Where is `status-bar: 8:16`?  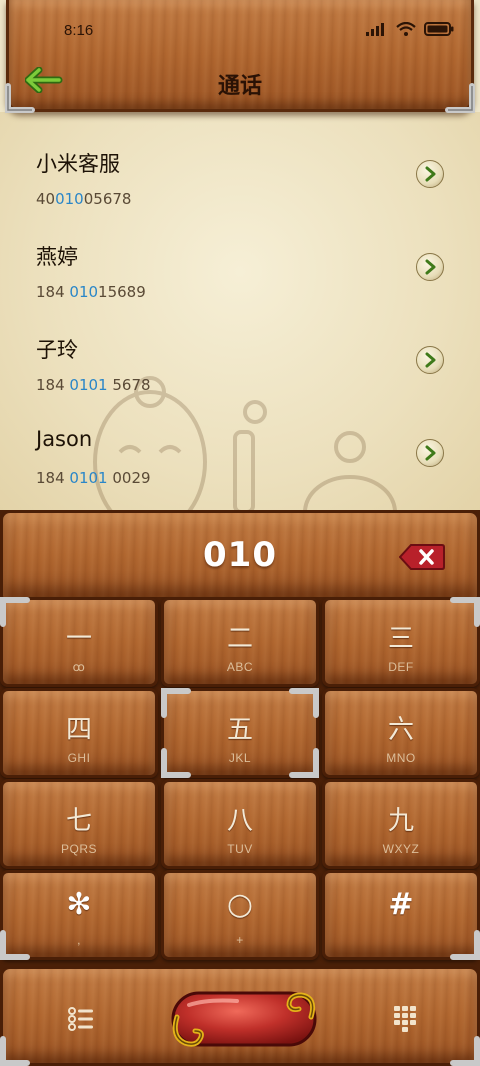 status-bar: 8:16 is located at coordinates (240, 30).